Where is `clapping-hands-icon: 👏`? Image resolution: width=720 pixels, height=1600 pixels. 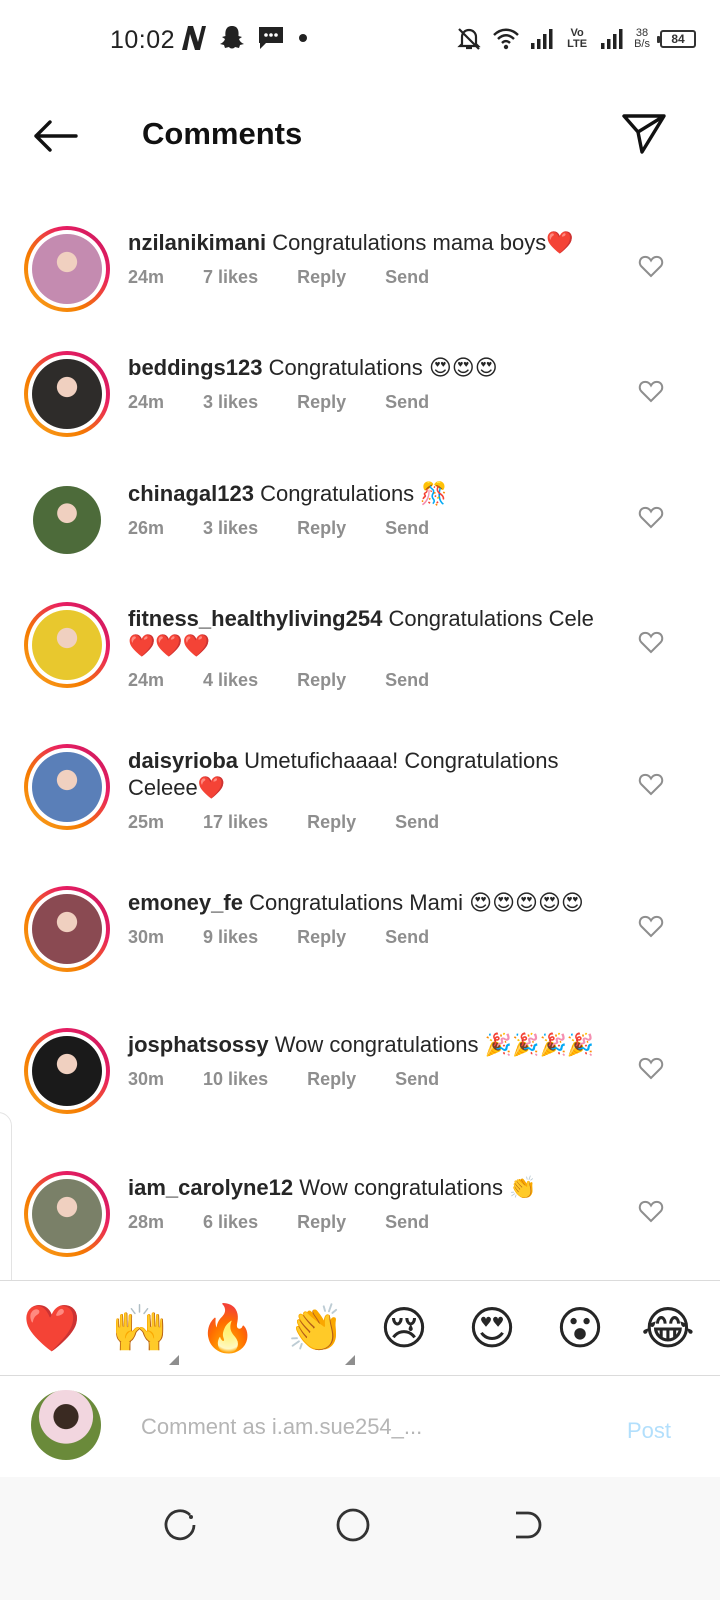 clapping-hands-icon: 👏 is located at coordinates (316, 1327).